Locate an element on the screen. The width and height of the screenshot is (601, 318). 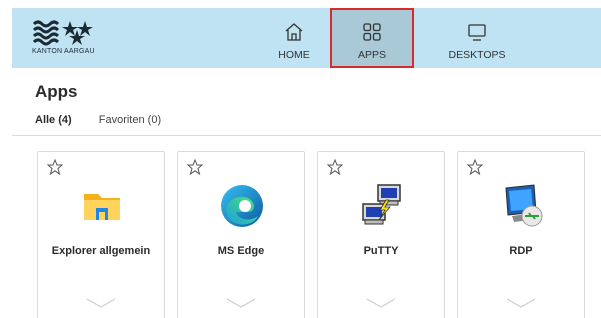
app-card-putty: PuTTY is located at coordinates (381, 234).